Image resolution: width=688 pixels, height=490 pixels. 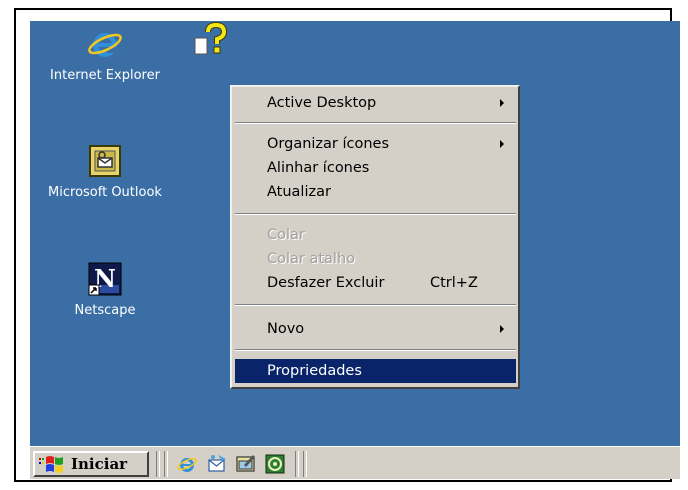 I want to click on menu-item-active-desktop: Active Desktop, so click(x=375, y=103).